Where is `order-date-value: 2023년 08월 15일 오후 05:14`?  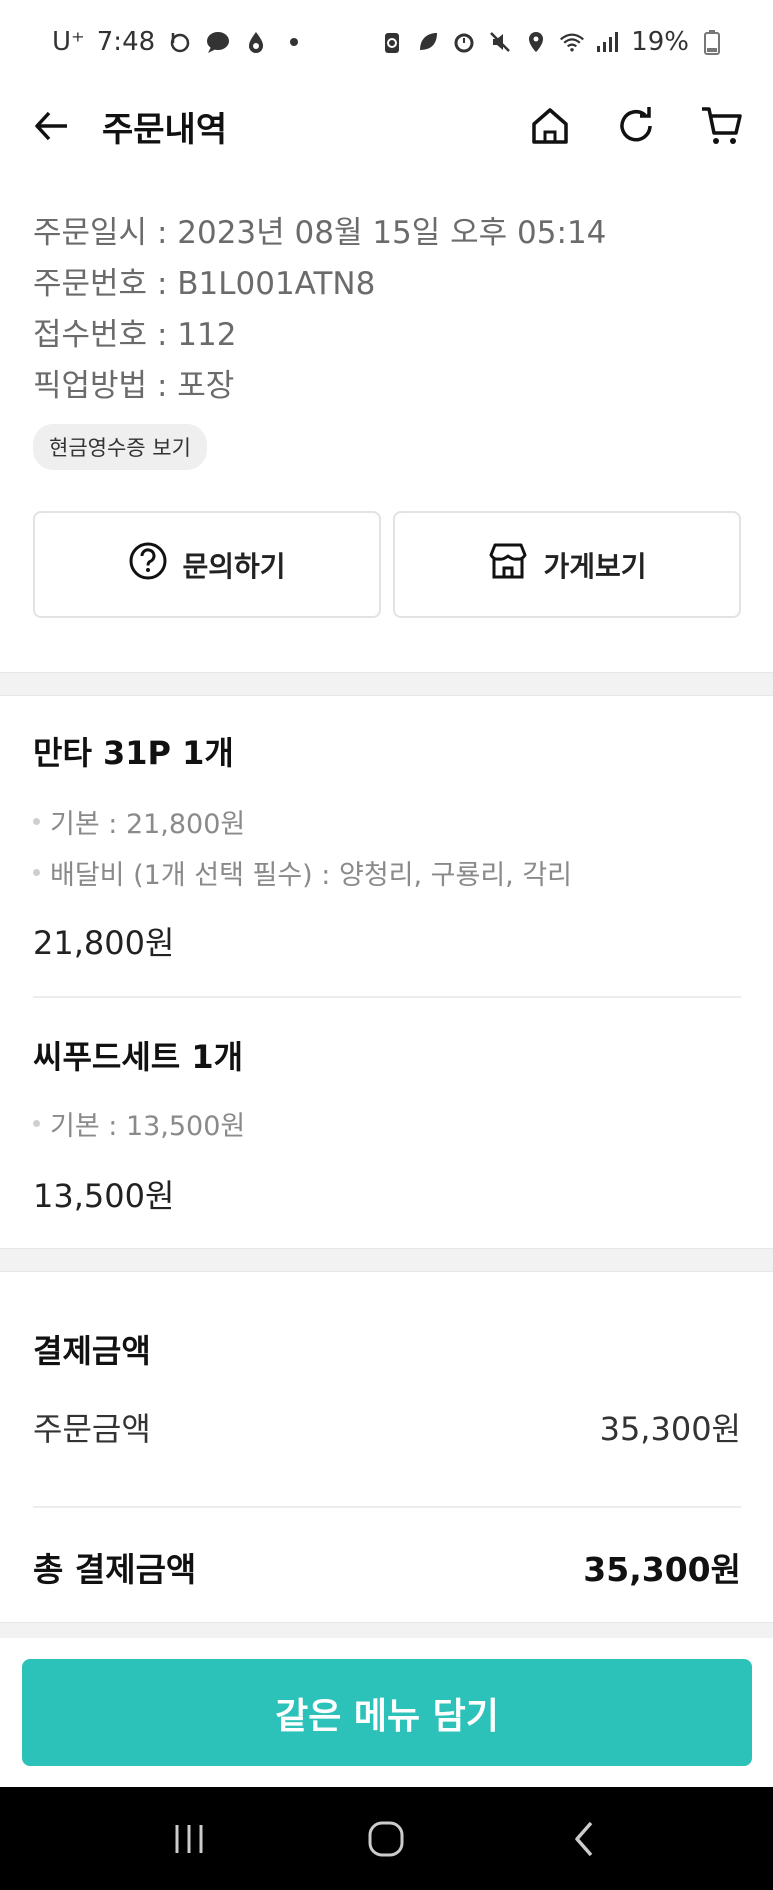
order-date-value: 2023년 08월 15일 오후 05:14 is located at coordinates (392, 233).